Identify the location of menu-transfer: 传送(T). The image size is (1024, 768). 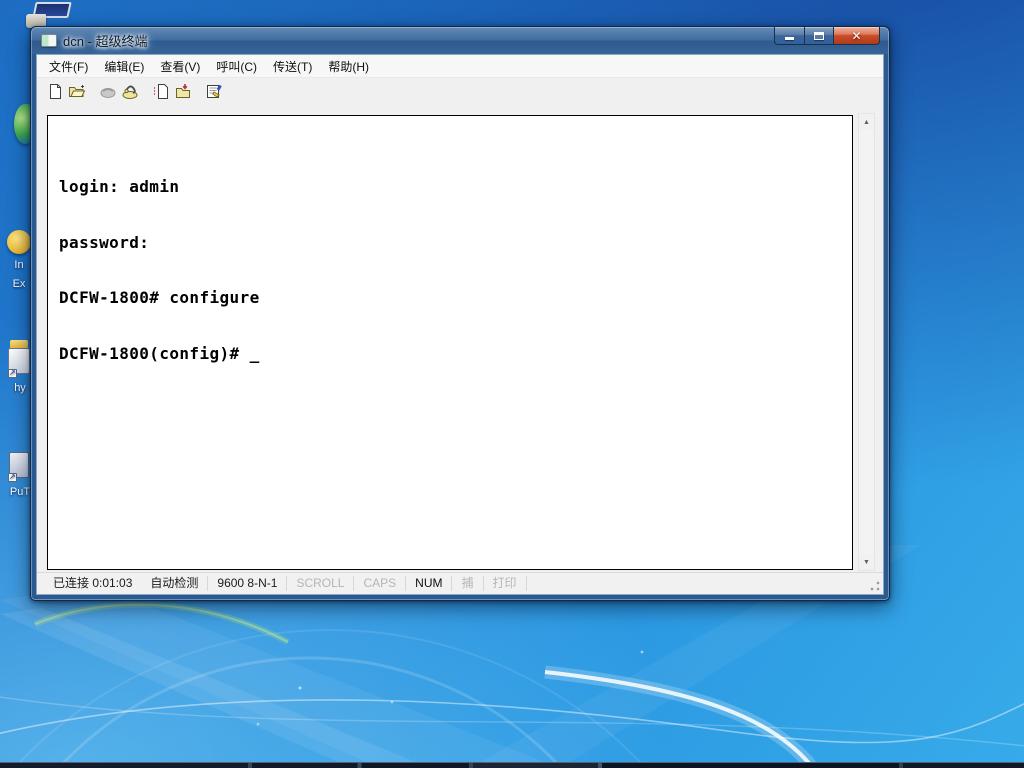
(292, 66).